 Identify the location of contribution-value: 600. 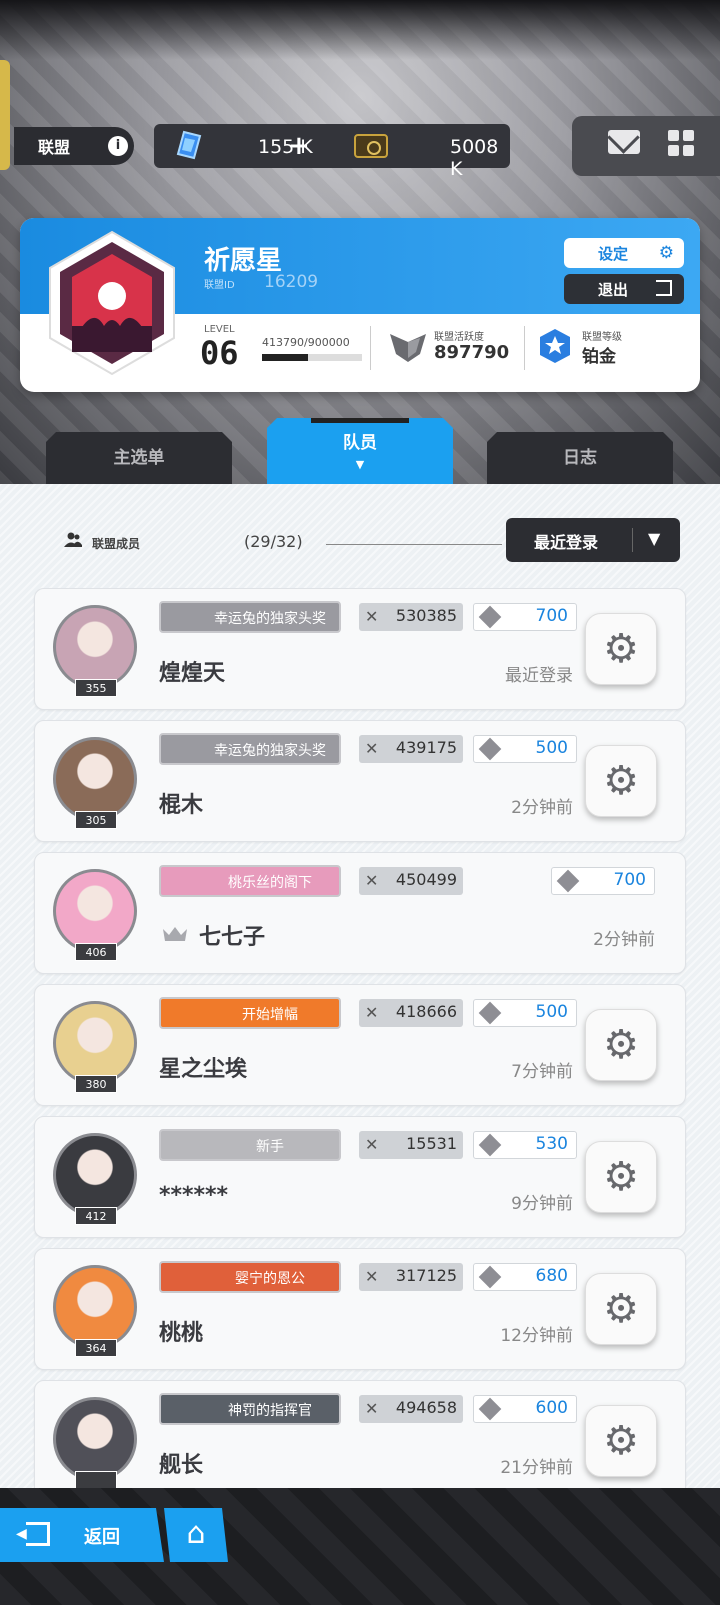
(551, 1408).